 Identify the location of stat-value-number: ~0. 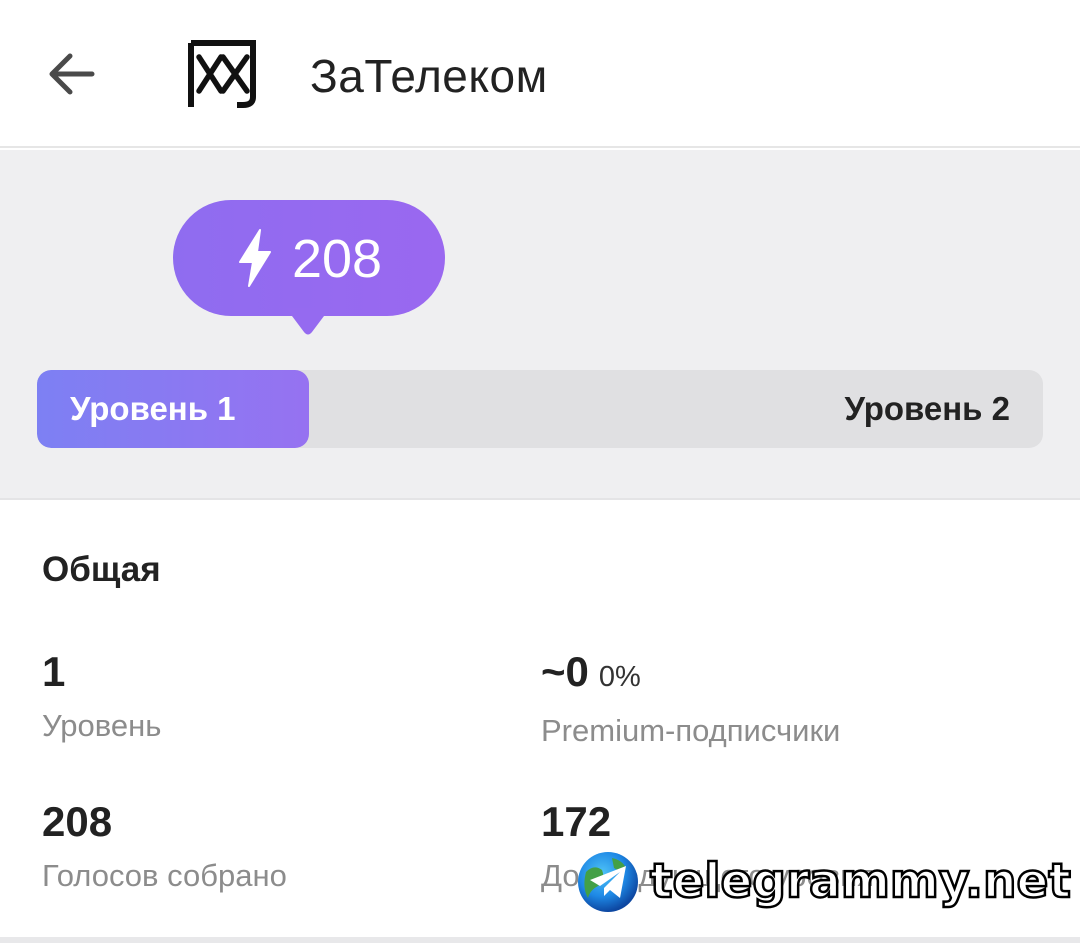
(565, 671).